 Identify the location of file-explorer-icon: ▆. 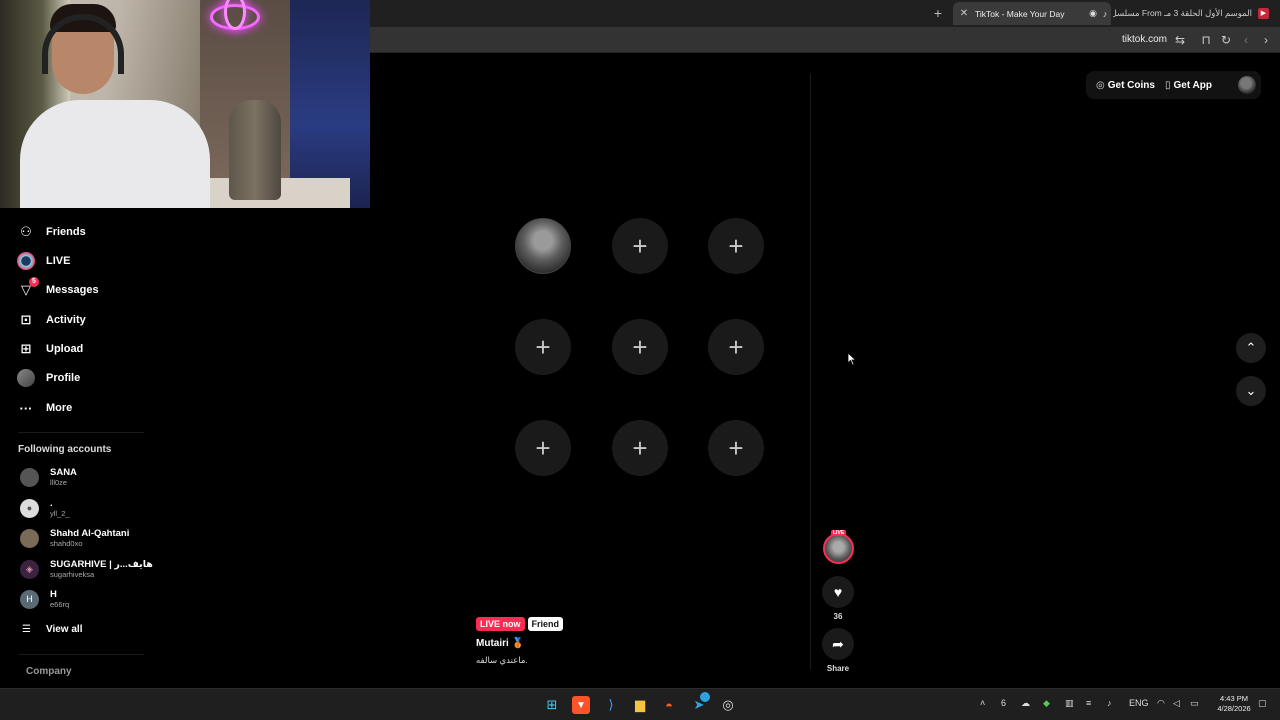
(640, 705).